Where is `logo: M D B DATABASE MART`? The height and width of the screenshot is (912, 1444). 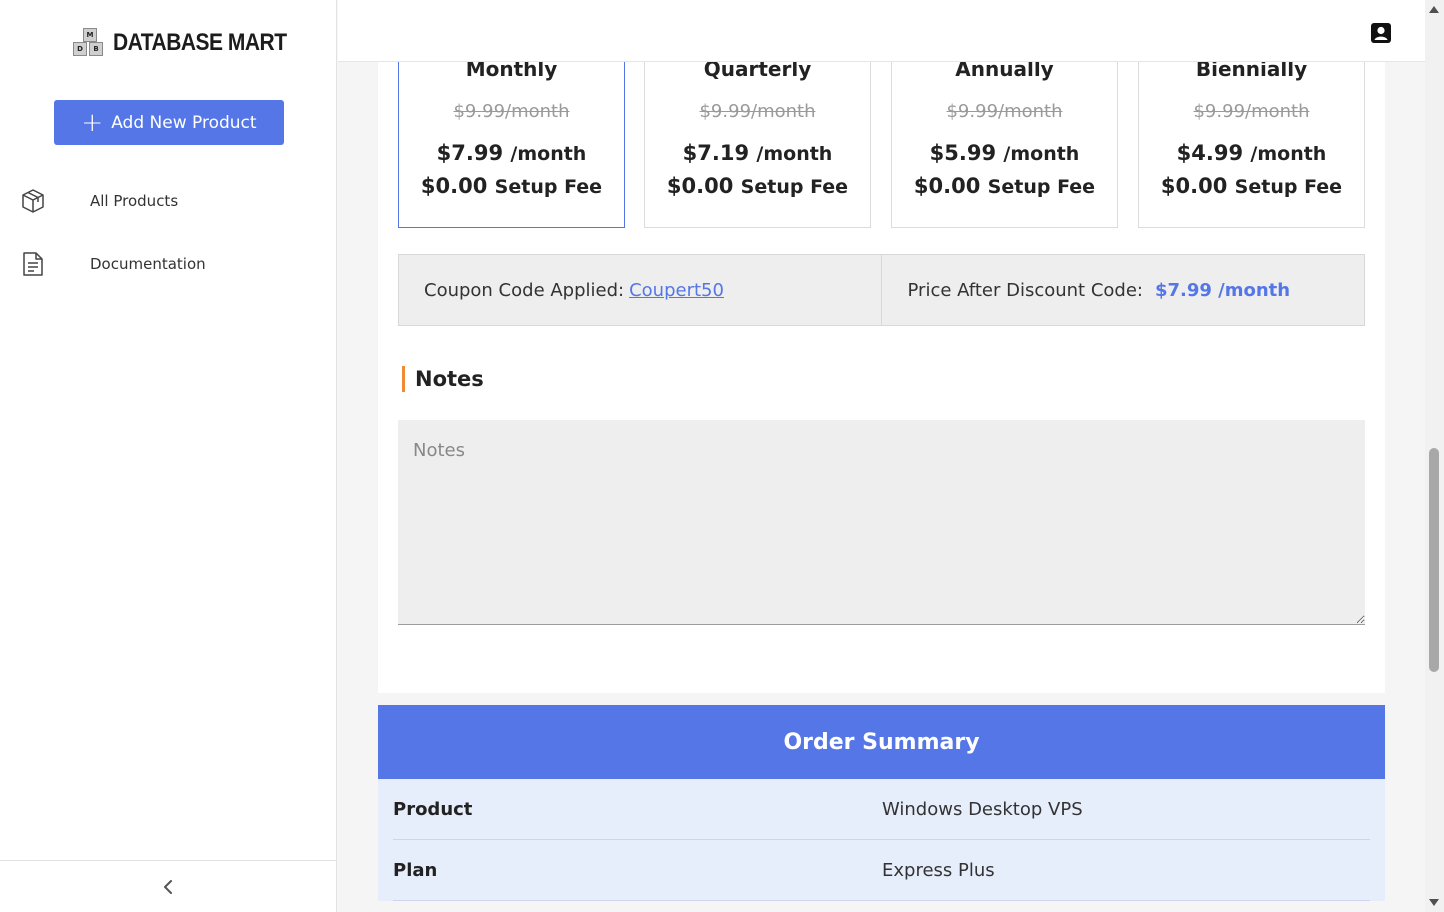
logo: M D B DATABASE MART is located at coordinates (178, 43).